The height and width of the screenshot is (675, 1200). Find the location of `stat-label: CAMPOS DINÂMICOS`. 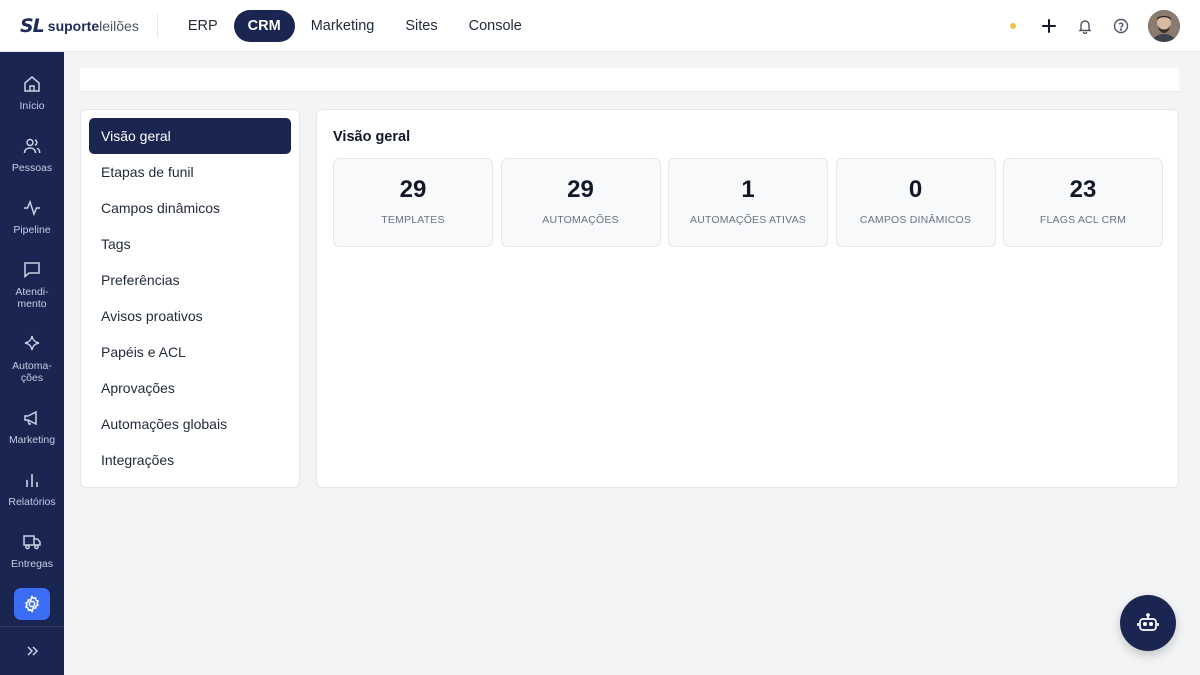

stat-label: CAMPOS DINÂMICOS is located at coordinates (915, 220).